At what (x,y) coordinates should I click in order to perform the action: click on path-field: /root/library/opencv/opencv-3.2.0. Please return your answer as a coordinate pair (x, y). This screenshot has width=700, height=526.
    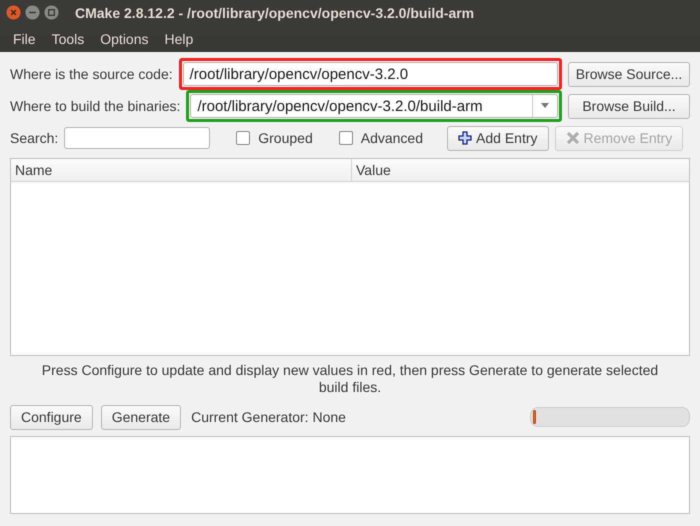
    Looking at the image, I should click on (370, 74).